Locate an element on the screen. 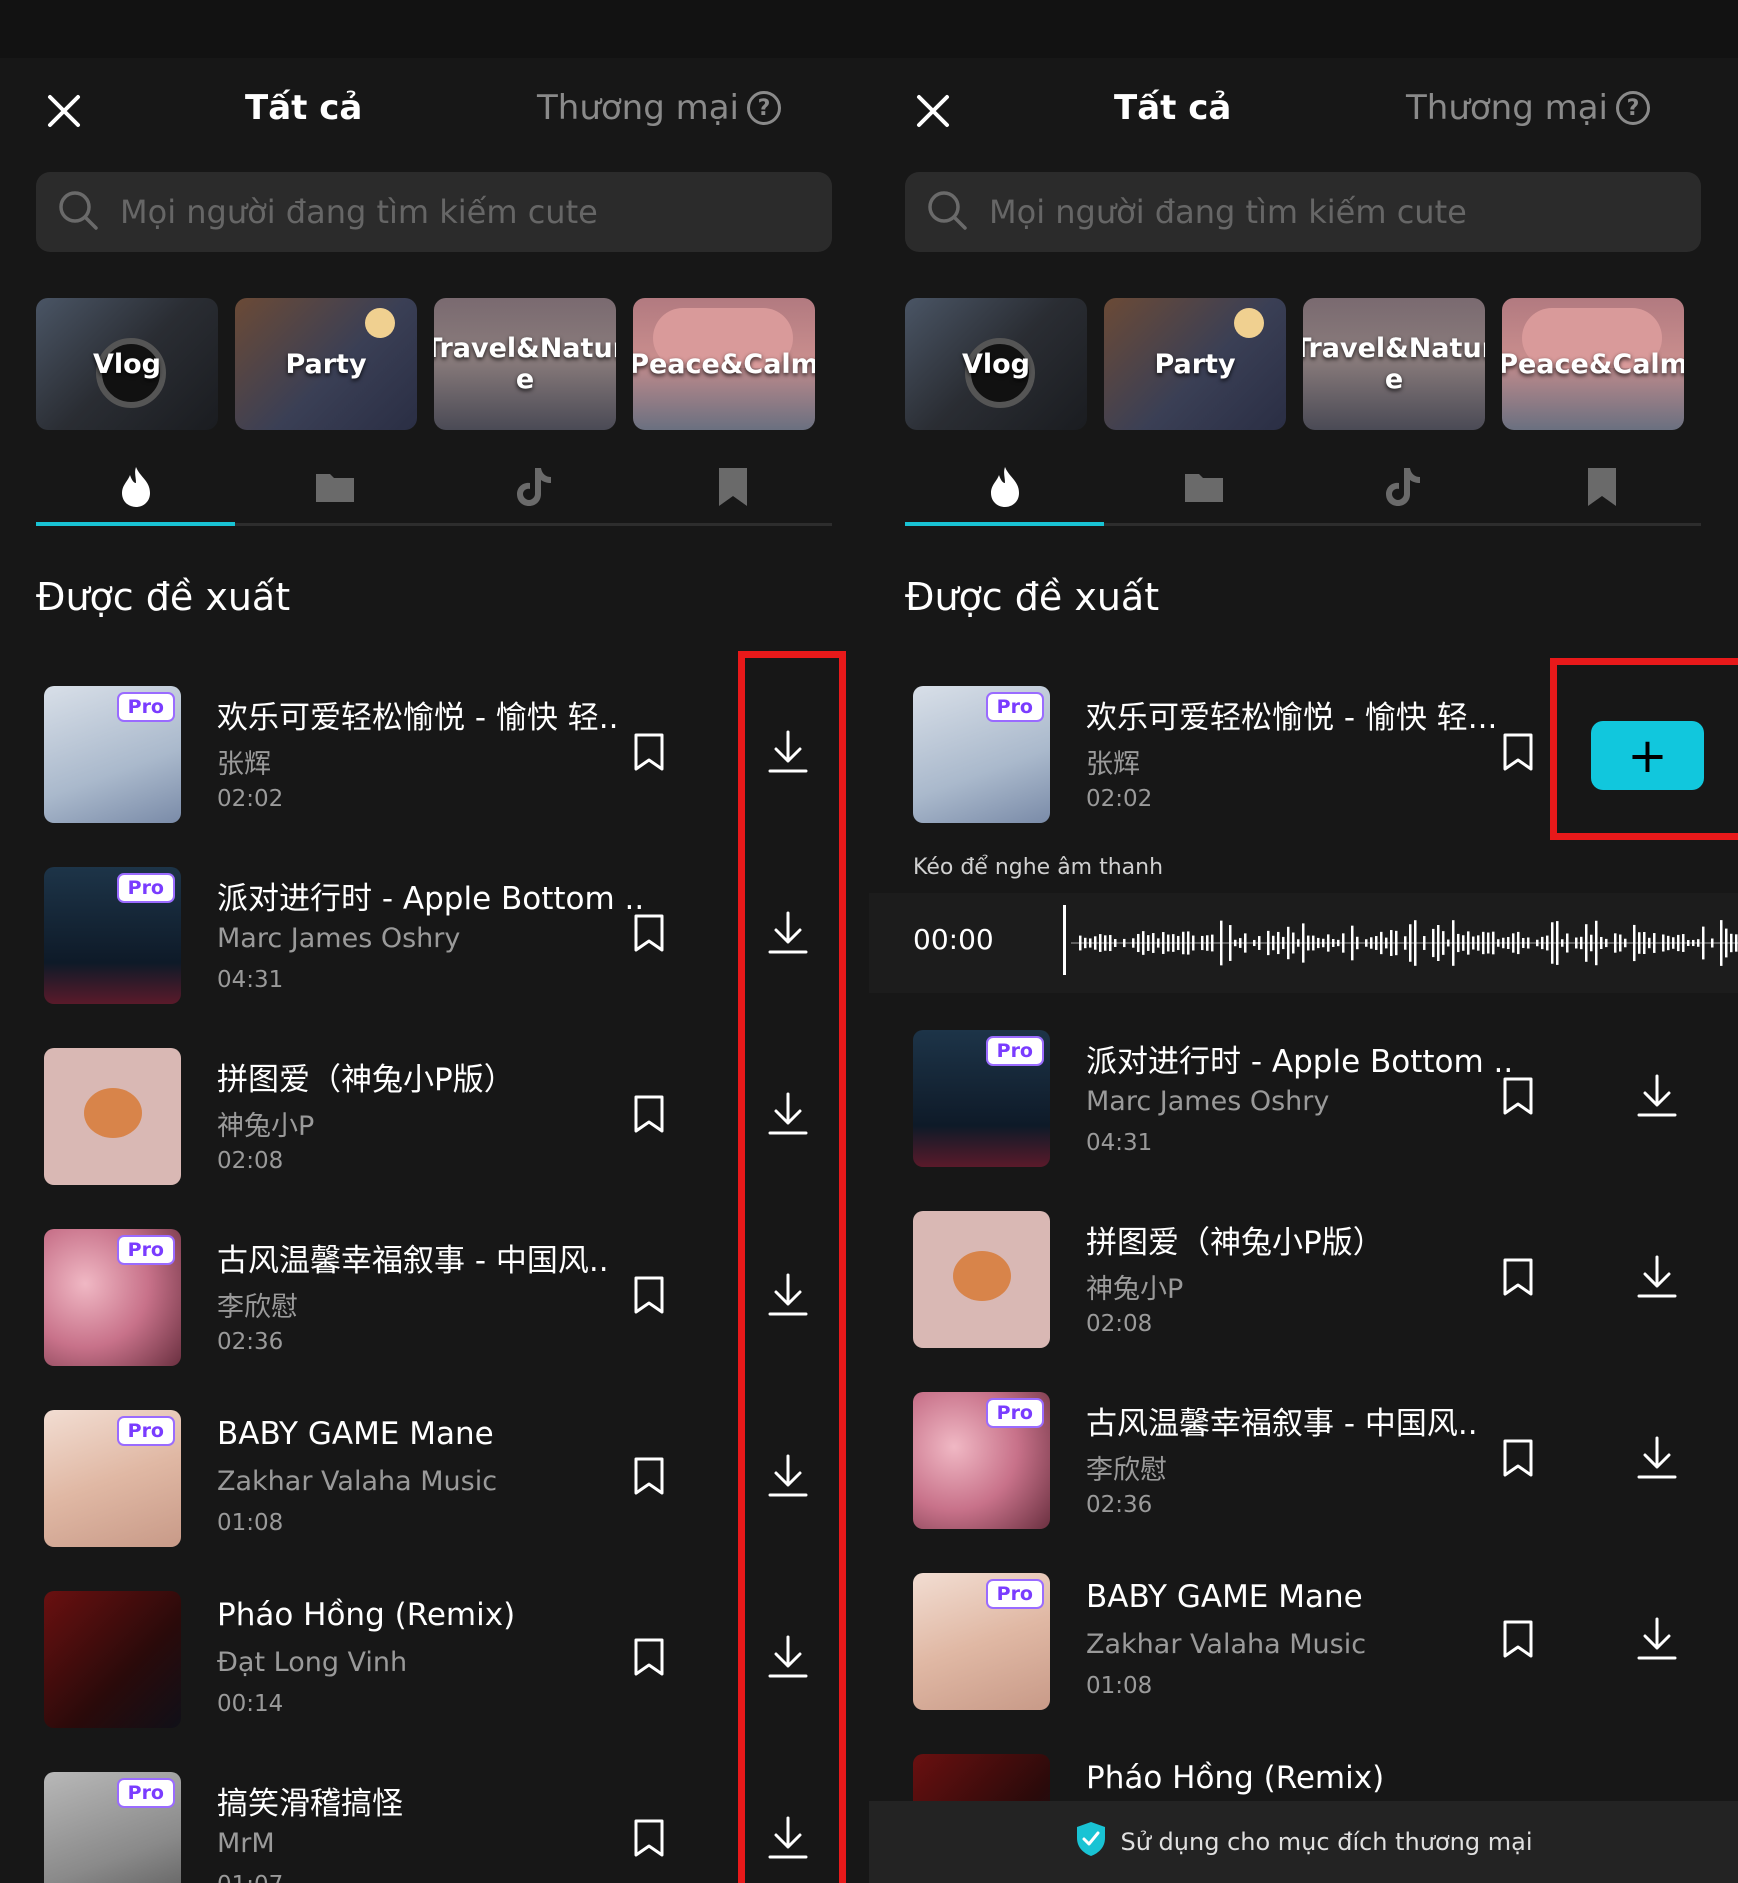 This screenshot has height=1883, width=1738. song-row: Pro 古风温馨幸福叙事 - 中国风.. 李欣慰 02:36 is located at coordinates (1303, 1482).